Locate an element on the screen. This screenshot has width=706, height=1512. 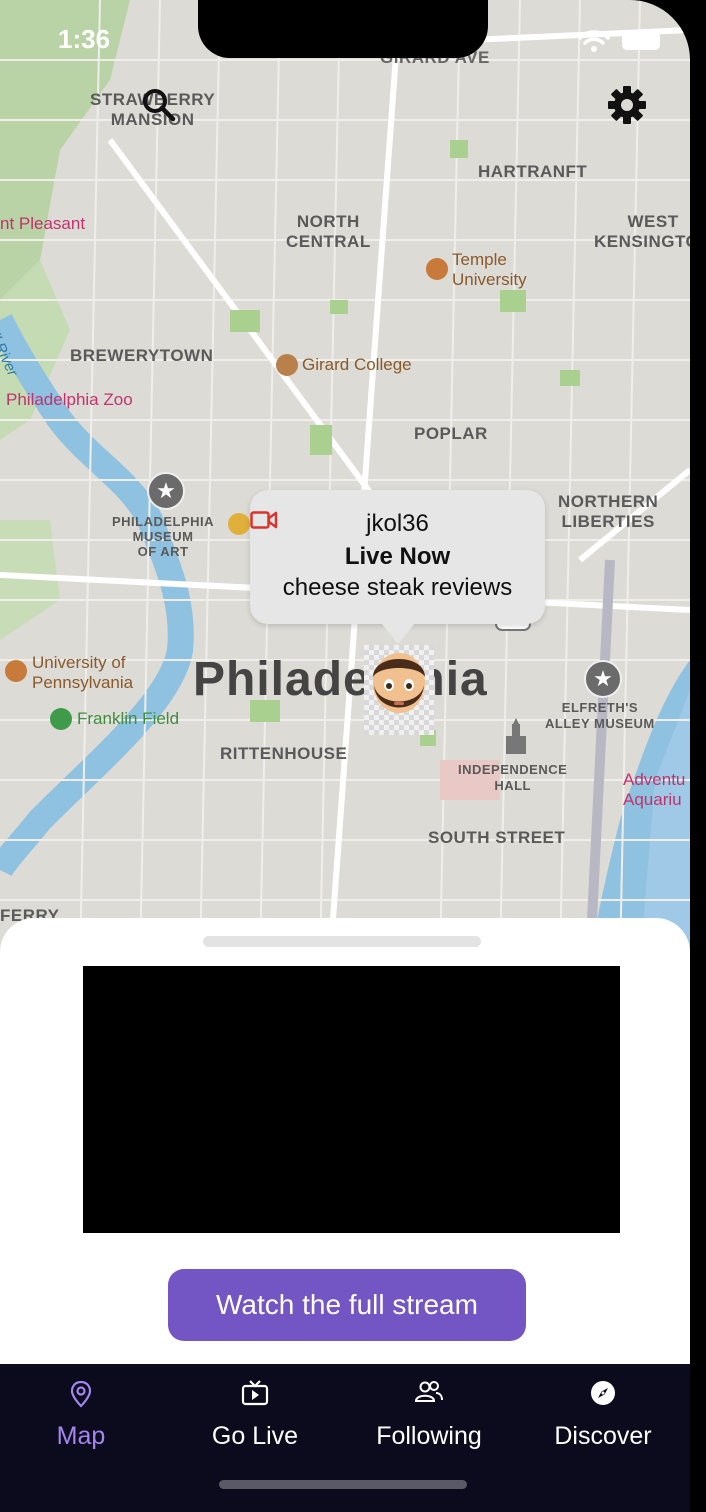
stadium-icon is located at coordinates (61, 719).